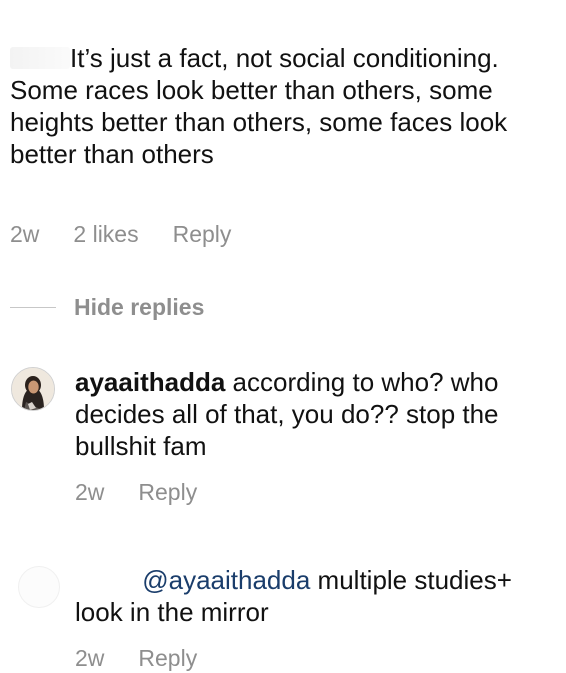 The image size is (566, 673). I want to click on hide-replies-label: Hide replies, so click(139, 307).